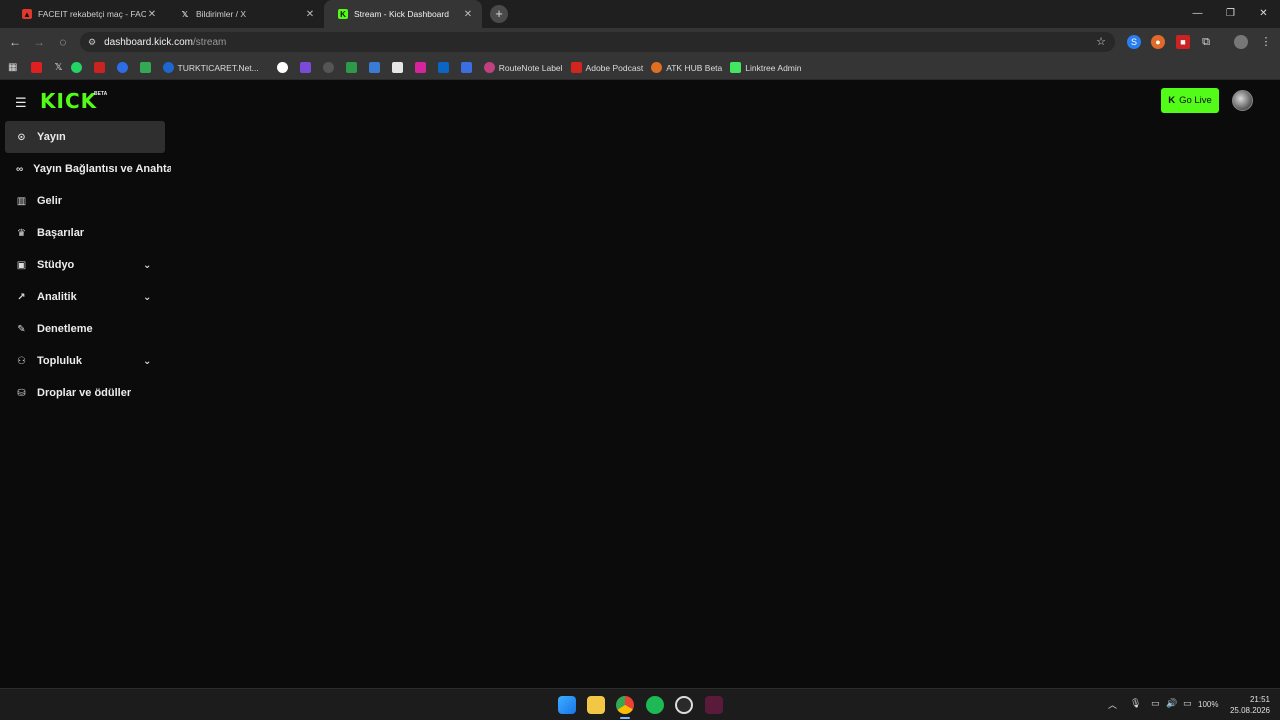 This screenshot has width=1280, height=720. What do you see at coordinates (625, 705) in the screenshot?
I see `chrome-icon` at bounding box center [625, 705].